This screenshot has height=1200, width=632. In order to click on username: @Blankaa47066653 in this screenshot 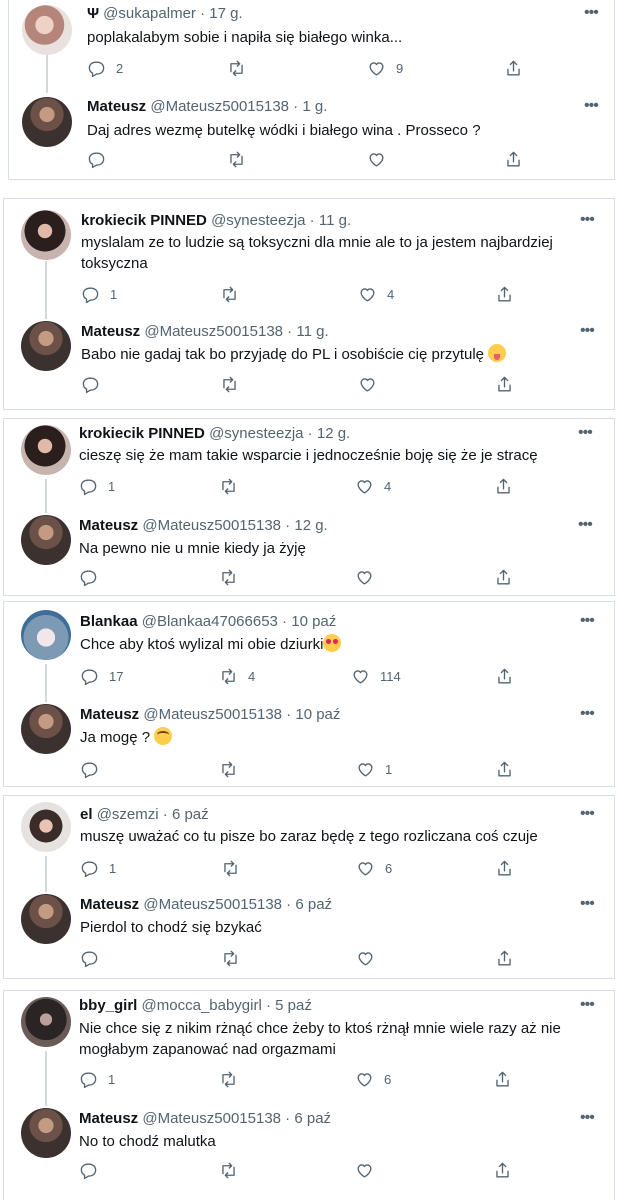, I will do `click(210, 621)`.